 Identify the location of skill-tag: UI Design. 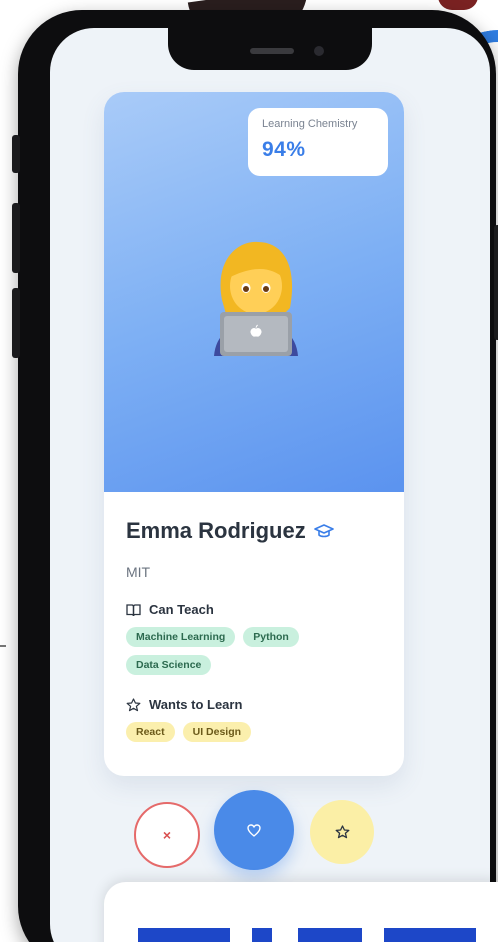
(217, 732).